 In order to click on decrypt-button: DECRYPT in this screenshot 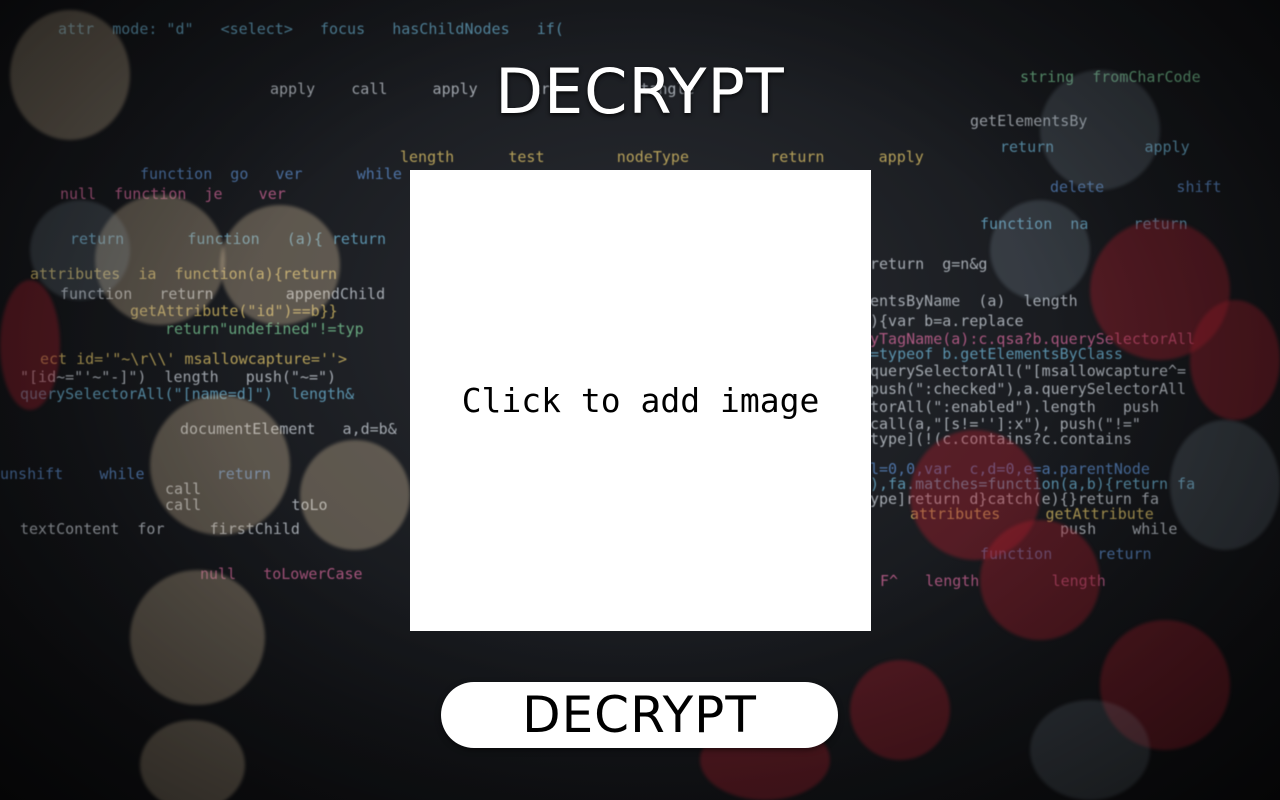, I will do `click(639, 715)`.